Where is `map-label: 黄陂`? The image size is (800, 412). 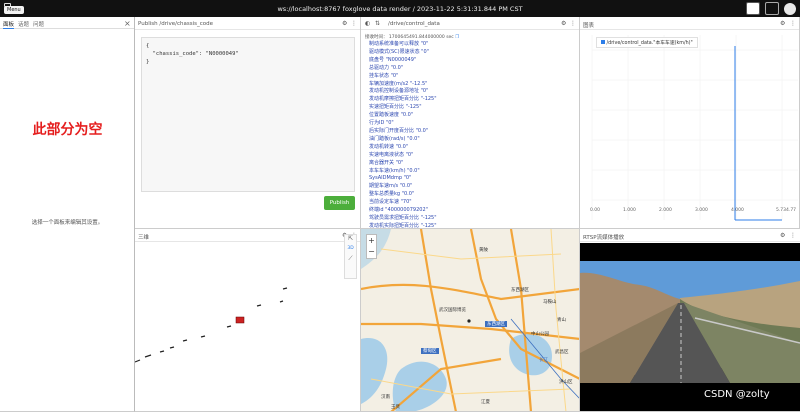 map-label: 黄陂 is located at coordinates (483, 250).